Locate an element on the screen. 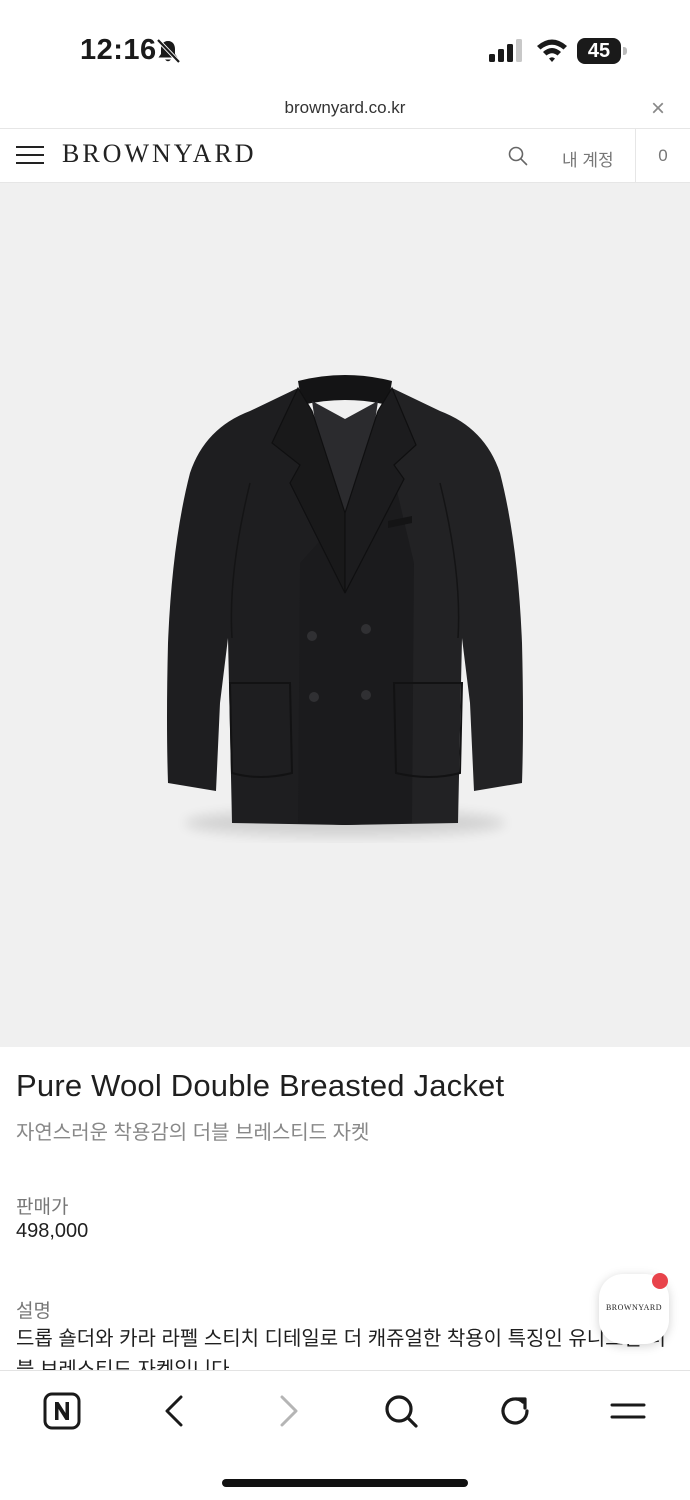 The width and height of the screenshot is (690, 1500). battery-icon: 45 is located at coordinates (602, 51).